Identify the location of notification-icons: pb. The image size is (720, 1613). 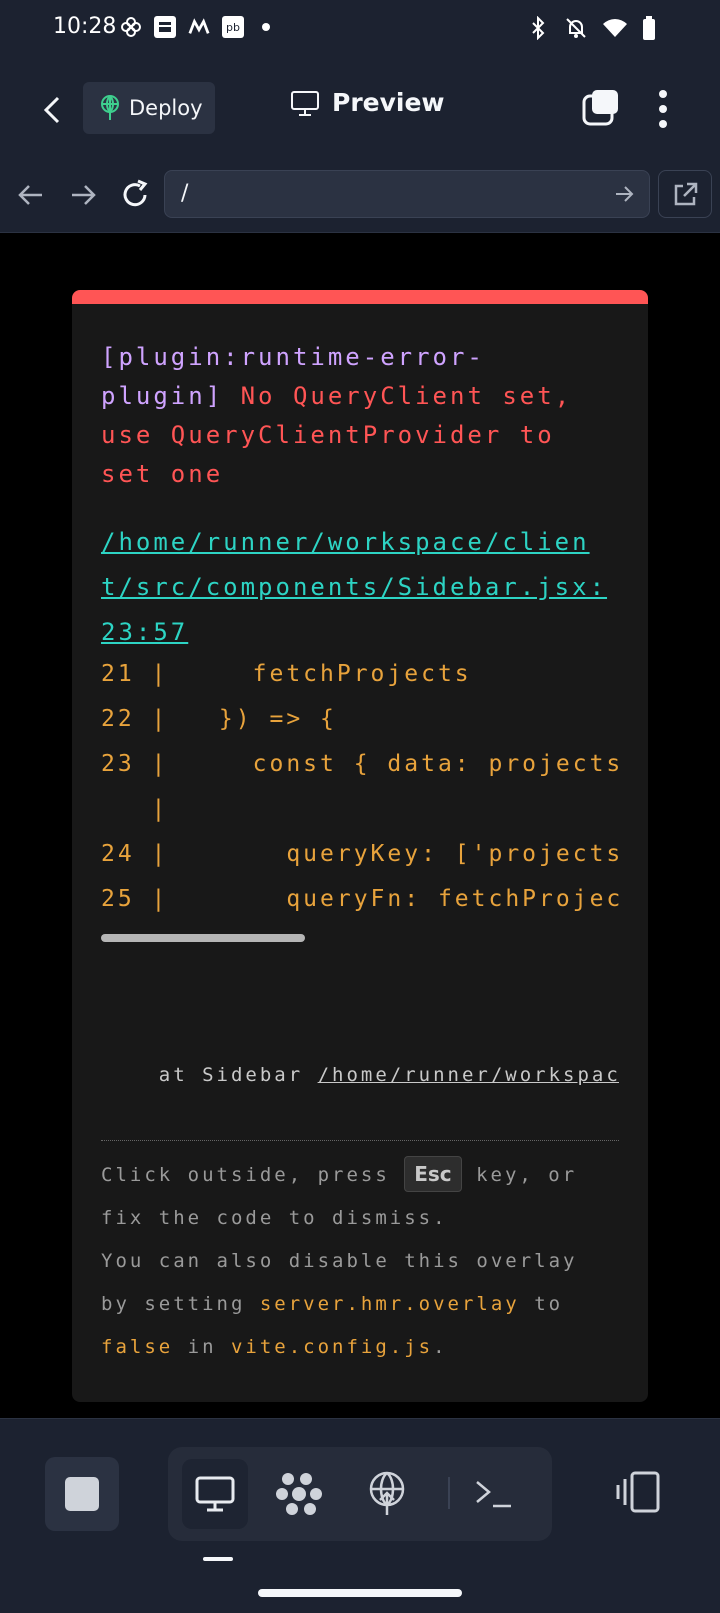
(195, 27).